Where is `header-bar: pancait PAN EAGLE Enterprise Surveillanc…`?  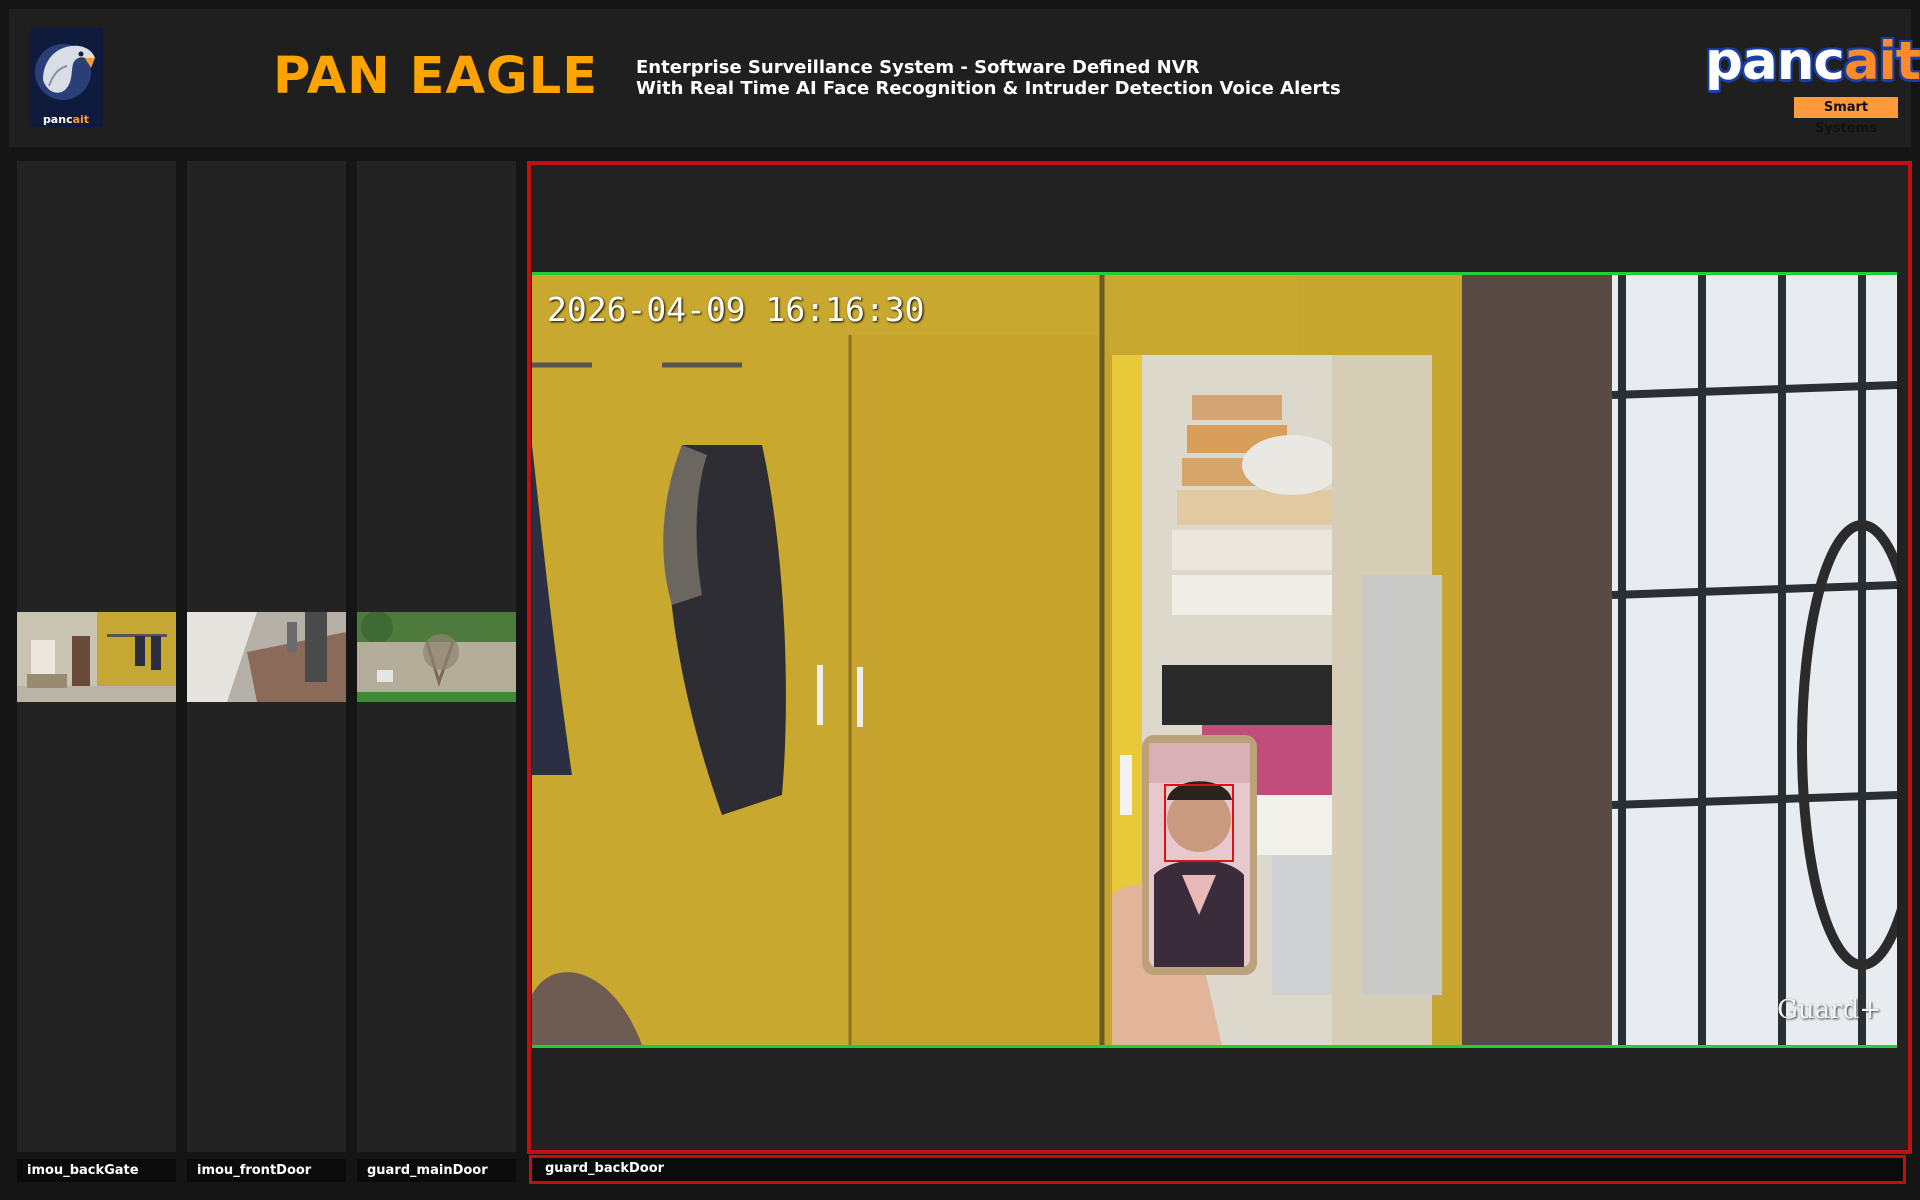
header-bar: pancait PAN EAGLE Enterprise Surveillanc… is located at coordinates (964, 78).